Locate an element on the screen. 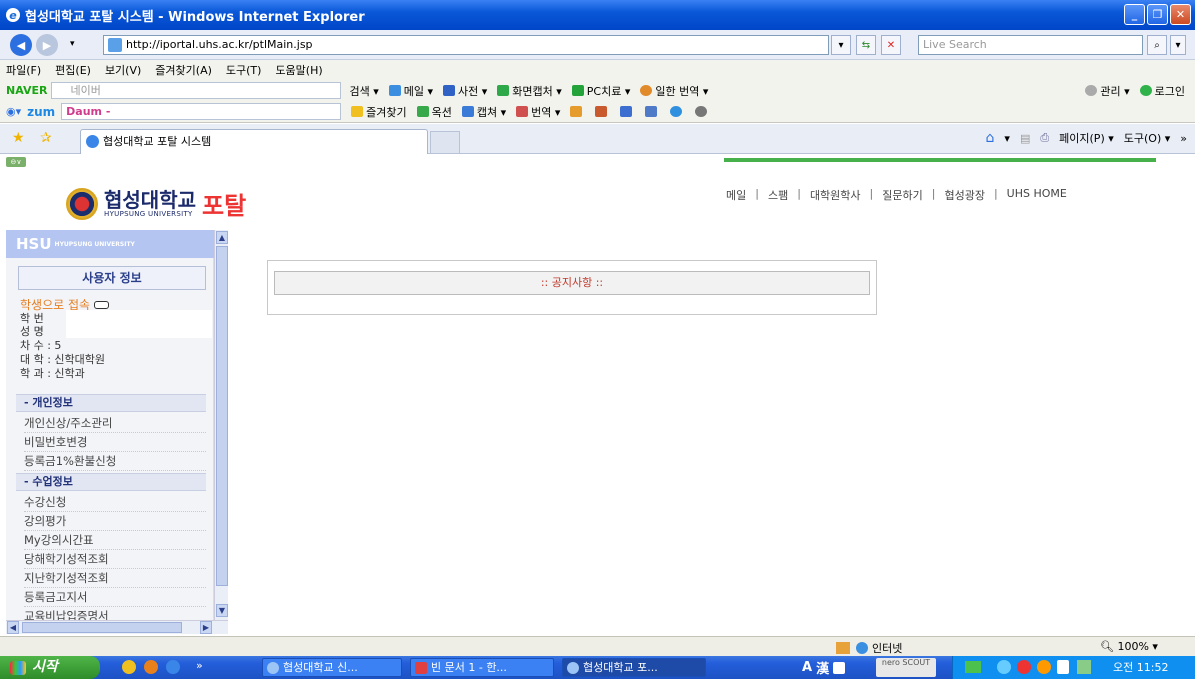 The height and width of the screenshot is (679, 1195). page-menu: 페이지(P) ▾ is located at coordinates (1086, 138).